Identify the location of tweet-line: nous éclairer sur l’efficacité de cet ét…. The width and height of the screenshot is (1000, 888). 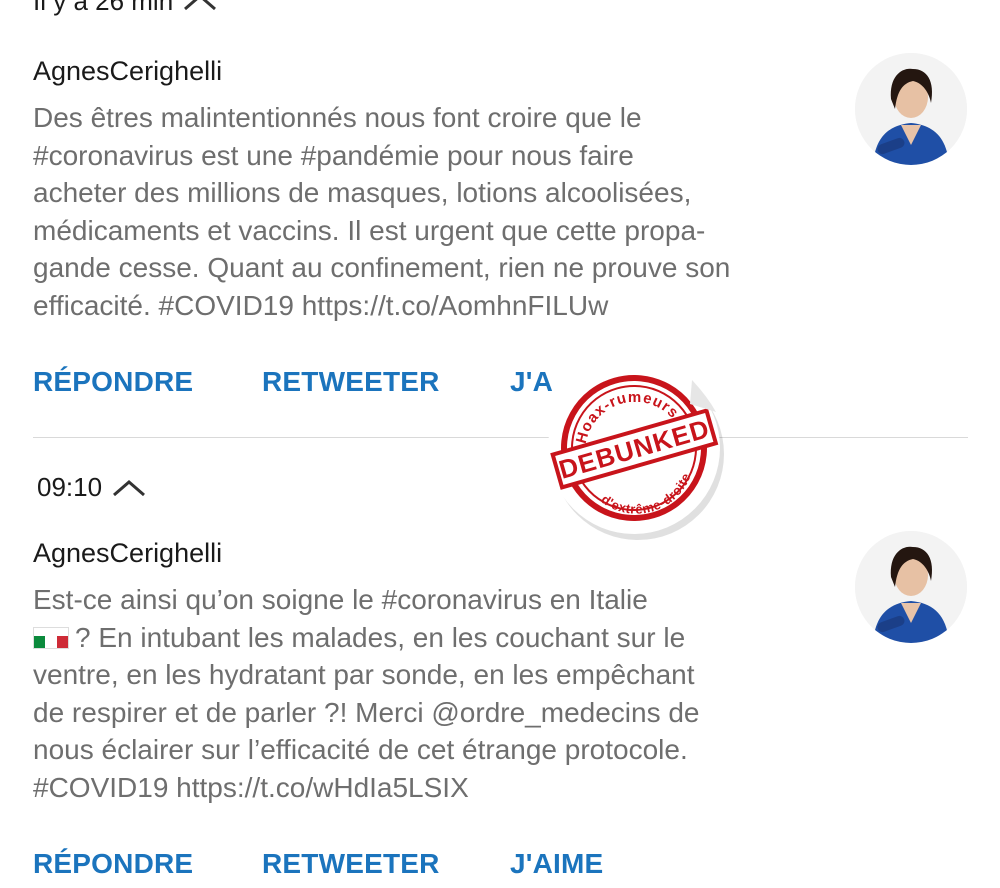
(360, 749).